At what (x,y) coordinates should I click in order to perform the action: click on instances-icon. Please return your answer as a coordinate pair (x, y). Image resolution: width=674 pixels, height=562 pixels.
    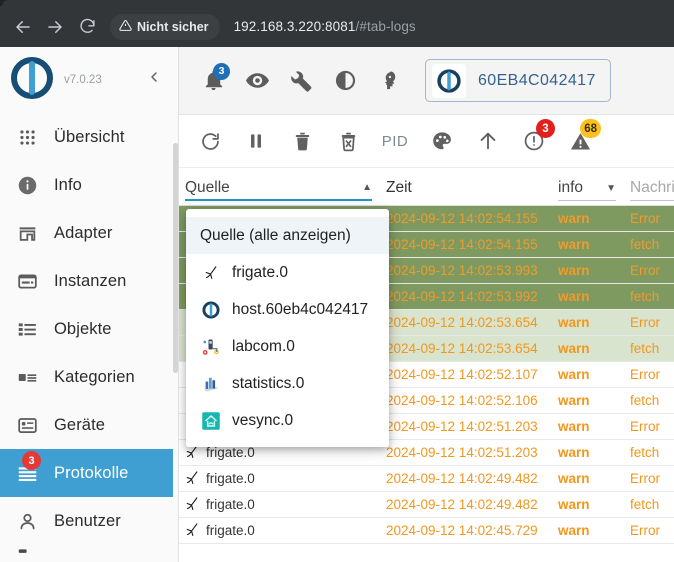
    Looking at the image, I should click on (27, 281).